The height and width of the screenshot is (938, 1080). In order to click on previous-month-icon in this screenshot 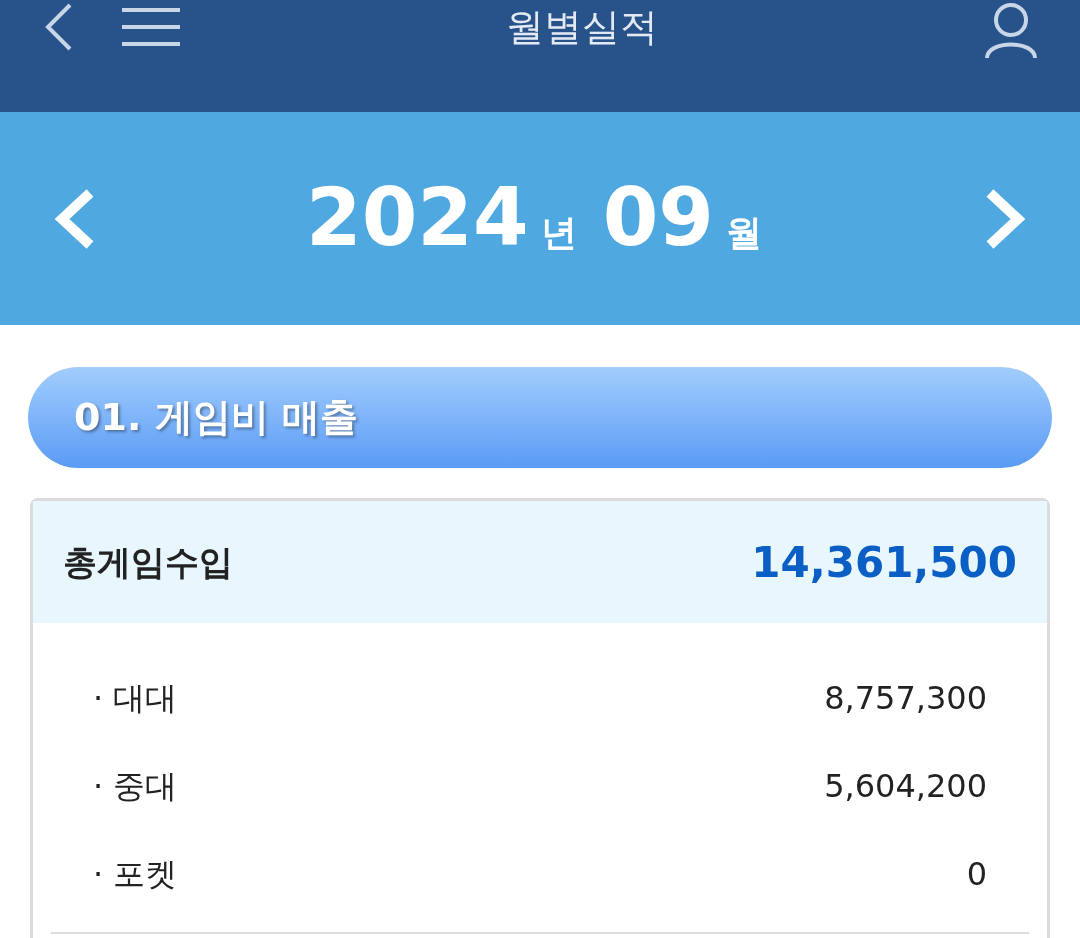, I will do `click(74, 218)`.